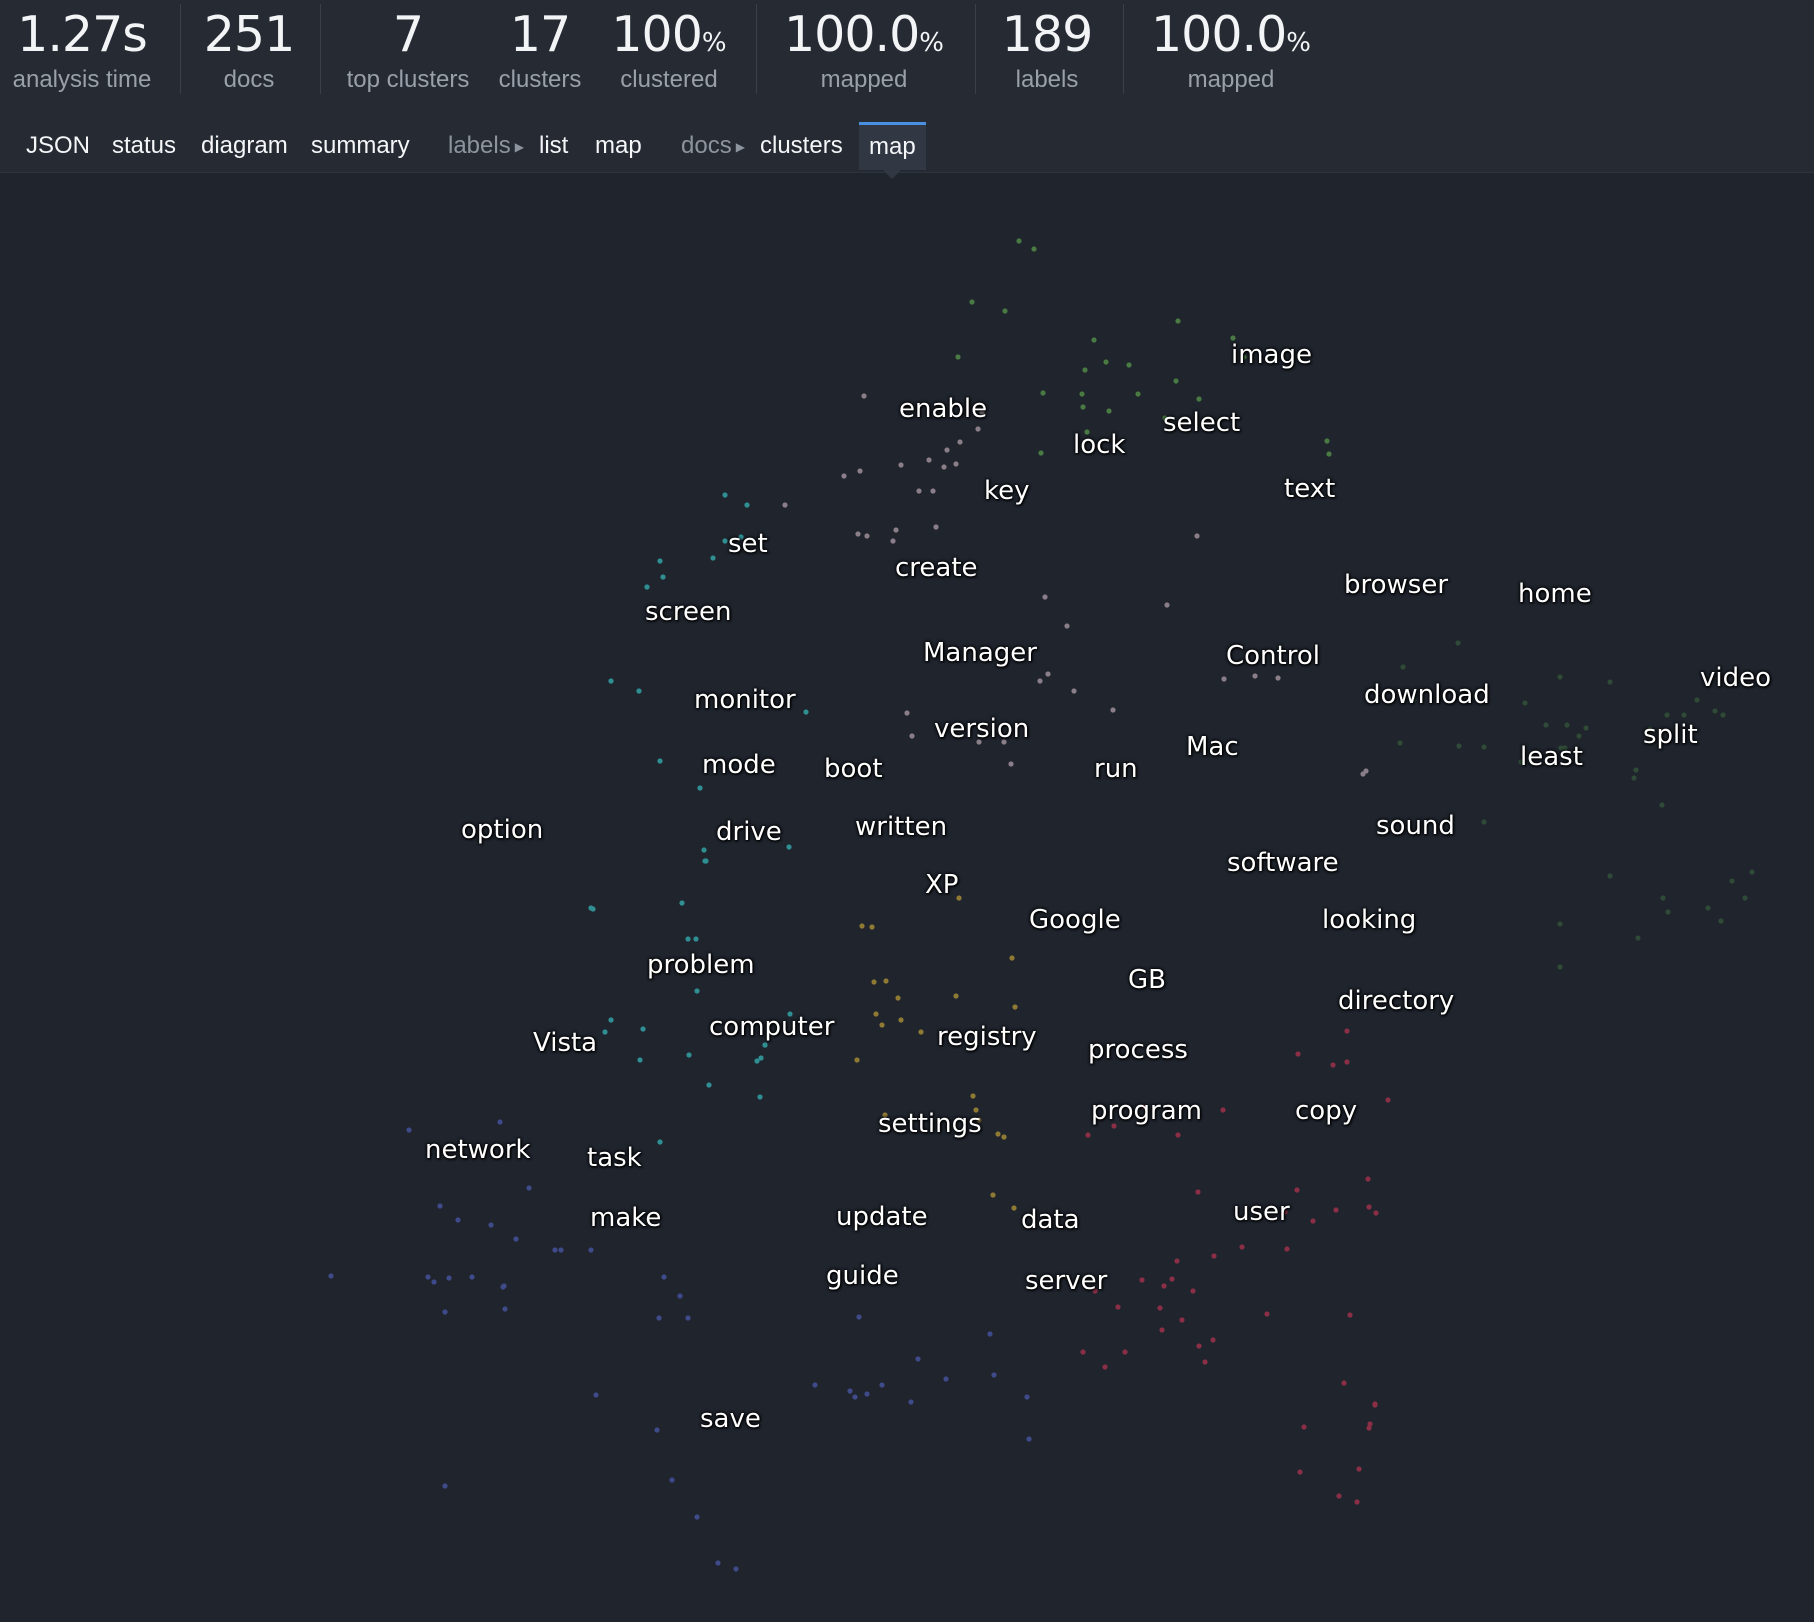 The width and height of the screenshot is (1814, 1622). What do you see at coordinates (701, 965) in the screenshot?
I see `map-label: problem` at bounding box center [701, 965].